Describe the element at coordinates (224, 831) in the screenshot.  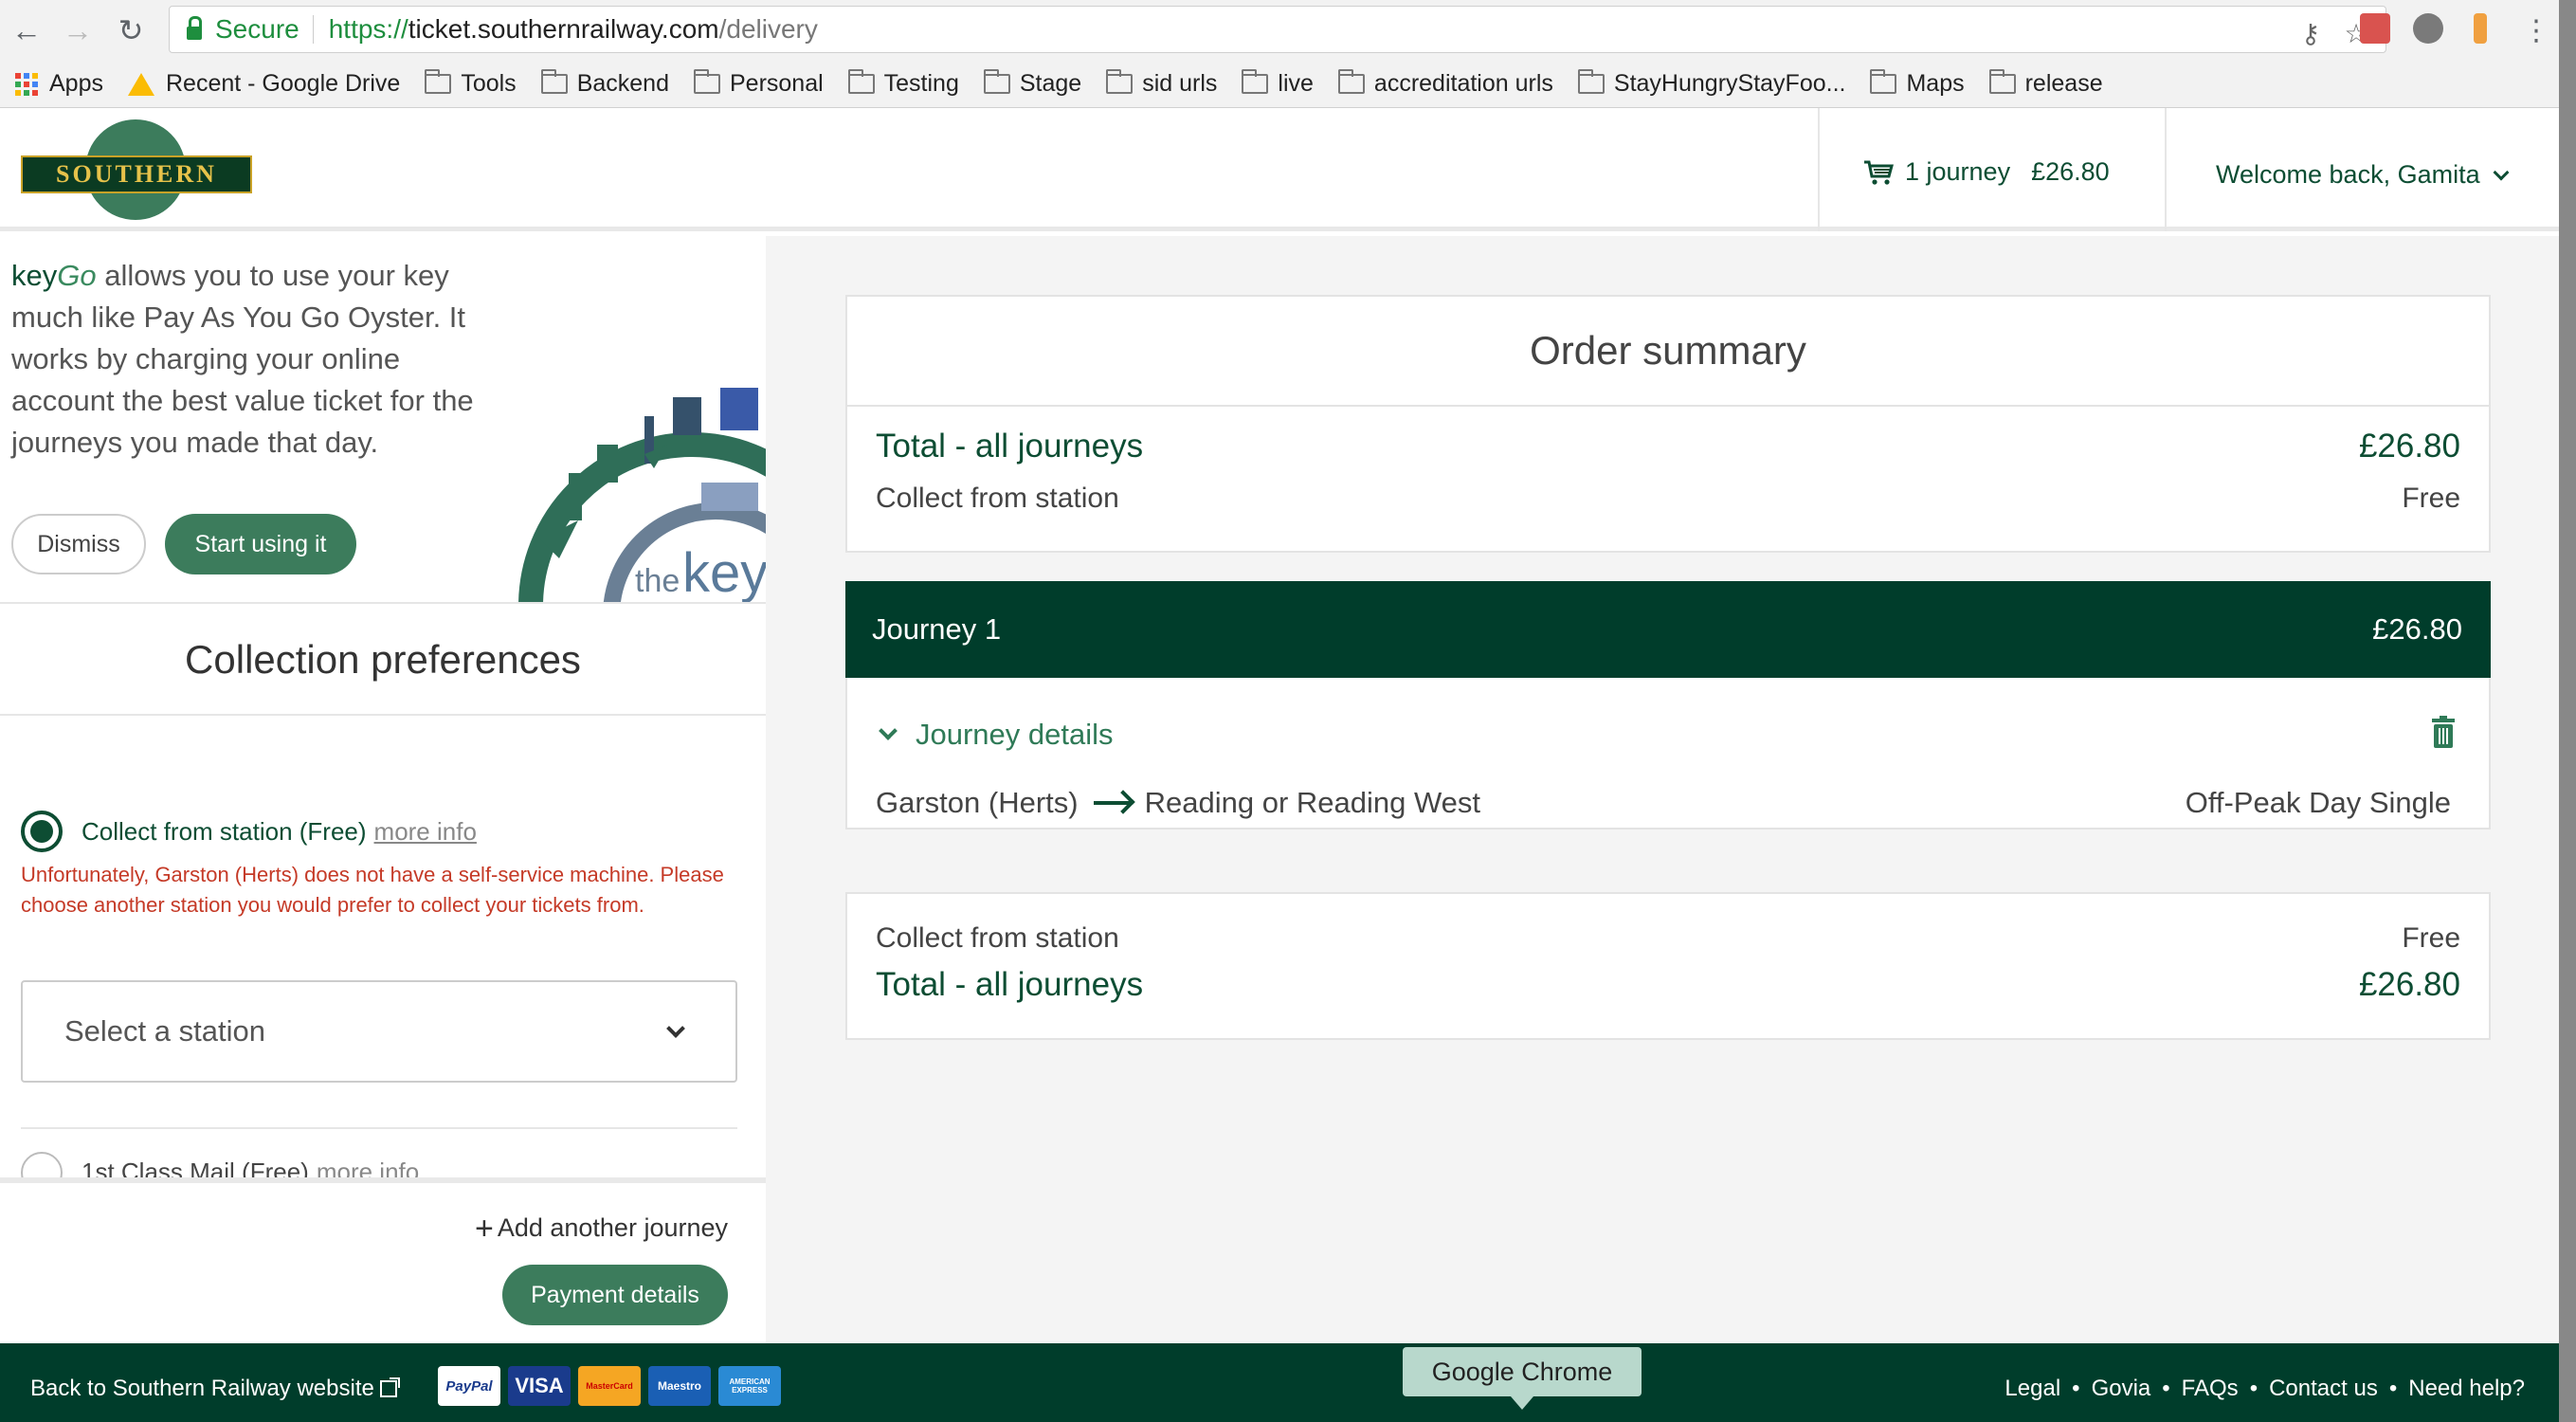
I see `option-label: Collect from station (Free)` at that location.